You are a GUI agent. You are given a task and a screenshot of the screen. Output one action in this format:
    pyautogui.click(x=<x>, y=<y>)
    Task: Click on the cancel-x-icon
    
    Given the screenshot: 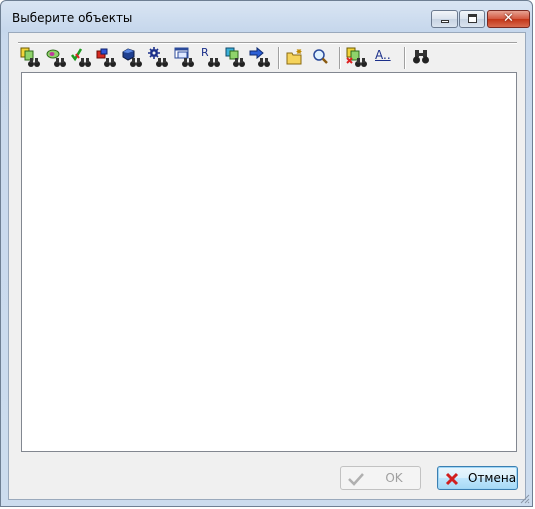 What is the action you would take?
    pyautogui.click(x=452, y=479)
    